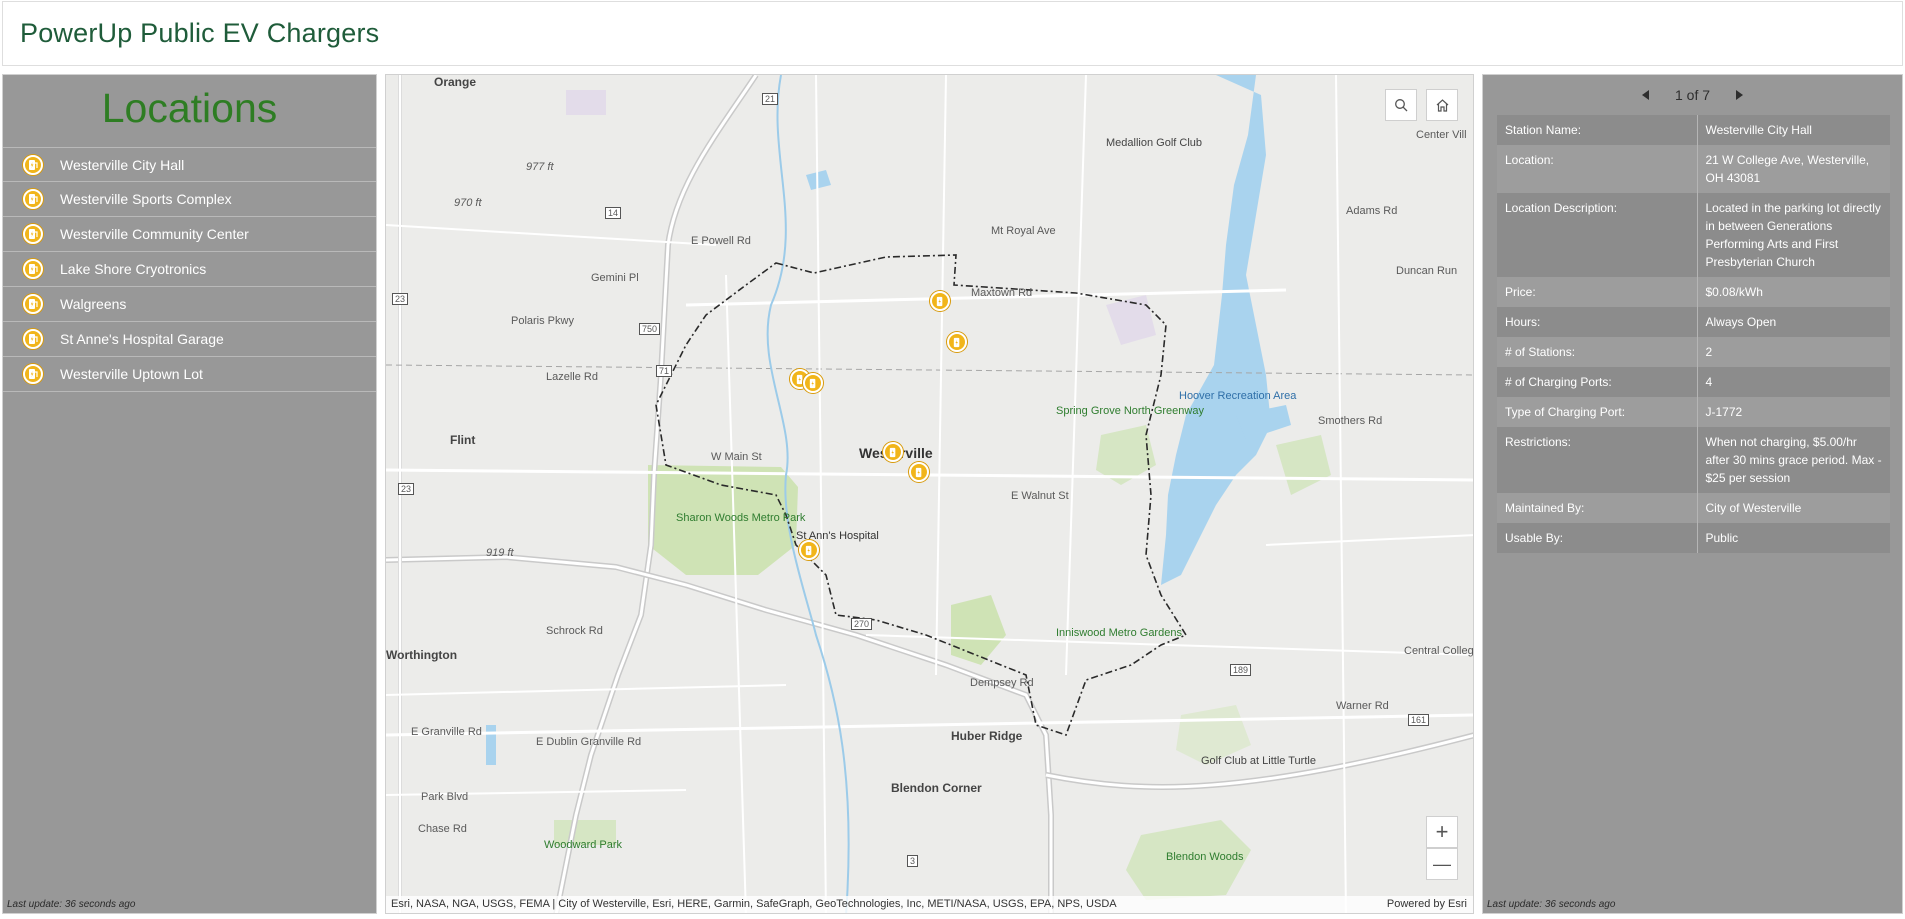  Describe the element at coordinates (93, 304) in the screenshot. I see `list-item-label: Walgreens` at that location.